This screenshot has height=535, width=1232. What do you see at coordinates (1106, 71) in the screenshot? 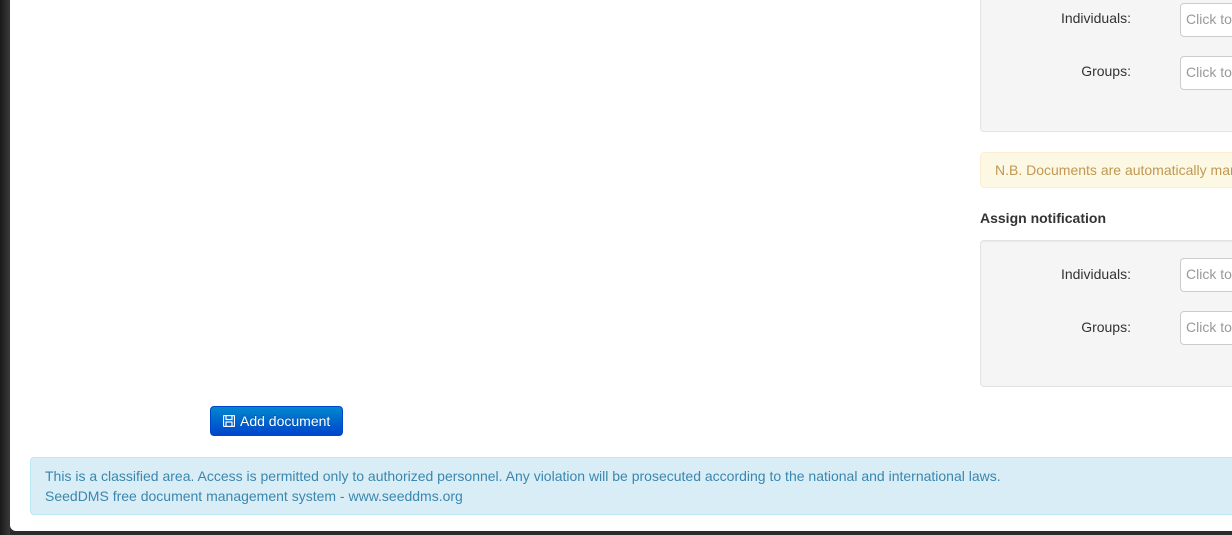
I see `groups-label: Groups:` at bounding box center [1106, 71].